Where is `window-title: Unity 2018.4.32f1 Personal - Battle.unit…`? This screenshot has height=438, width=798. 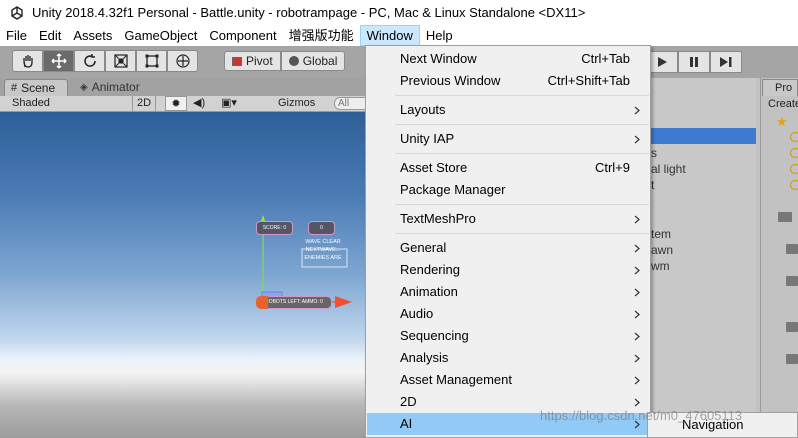 window-title: Unity 2018.4.32f1 Personal - Battle.unit… is located at coordinates (309, 12).